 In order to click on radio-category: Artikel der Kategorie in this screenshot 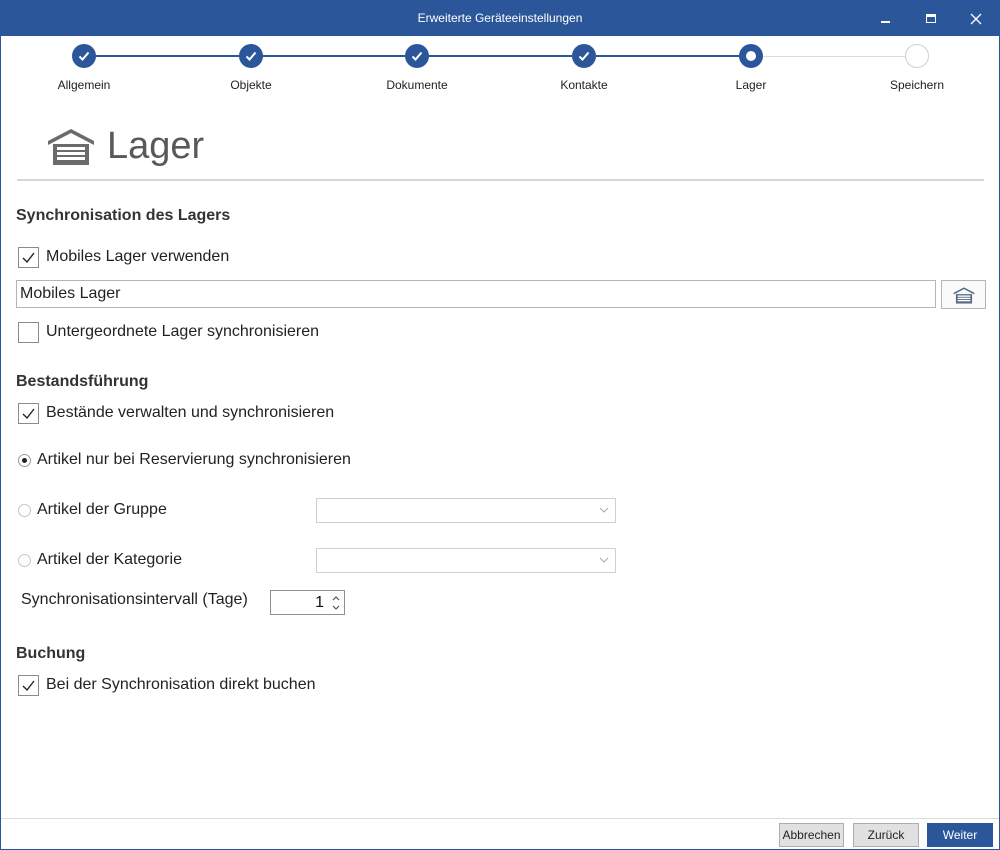, I will do `click(100, 560)`.